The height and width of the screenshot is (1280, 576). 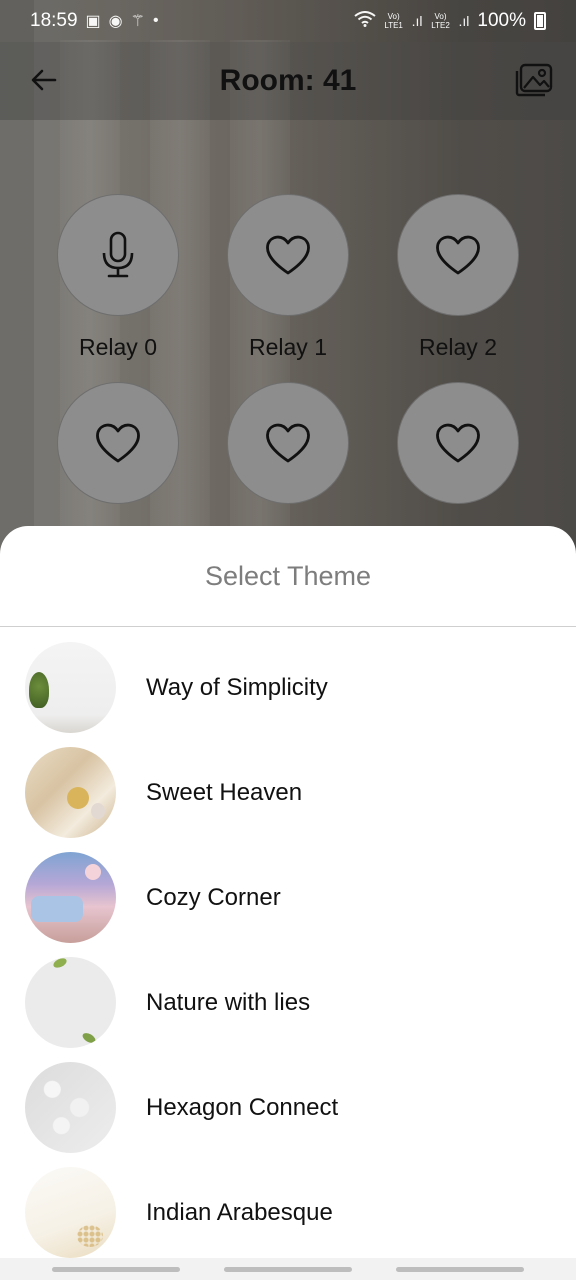 What do you see at coordinates (78, 798) in the screenshot?
I see `flower-decor` at bounding box center [78, 798].